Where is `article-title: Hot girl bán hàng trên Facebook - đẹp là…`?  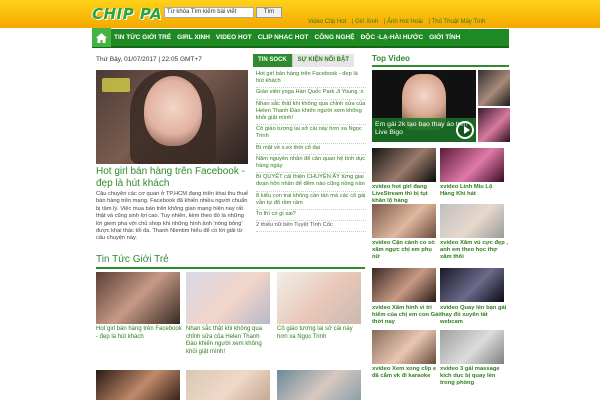
article-title: Hot girl bán hàng trên Facebook - đẹp là… is located at coordinates (139, 333).